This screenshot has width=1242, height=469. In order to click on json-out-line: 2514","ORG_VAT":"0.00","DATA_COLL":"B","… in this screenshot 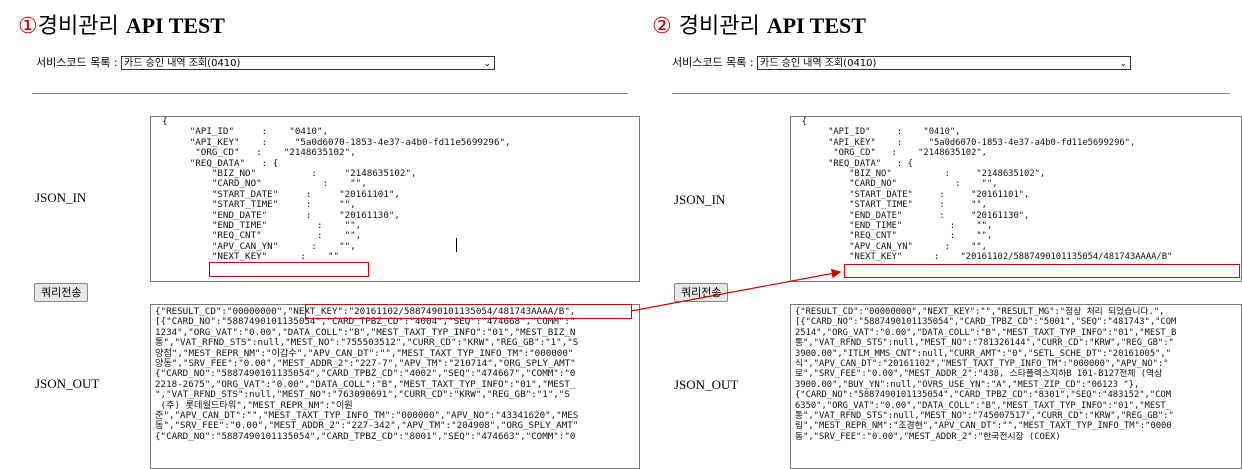, I will do `click(986, 332)`.